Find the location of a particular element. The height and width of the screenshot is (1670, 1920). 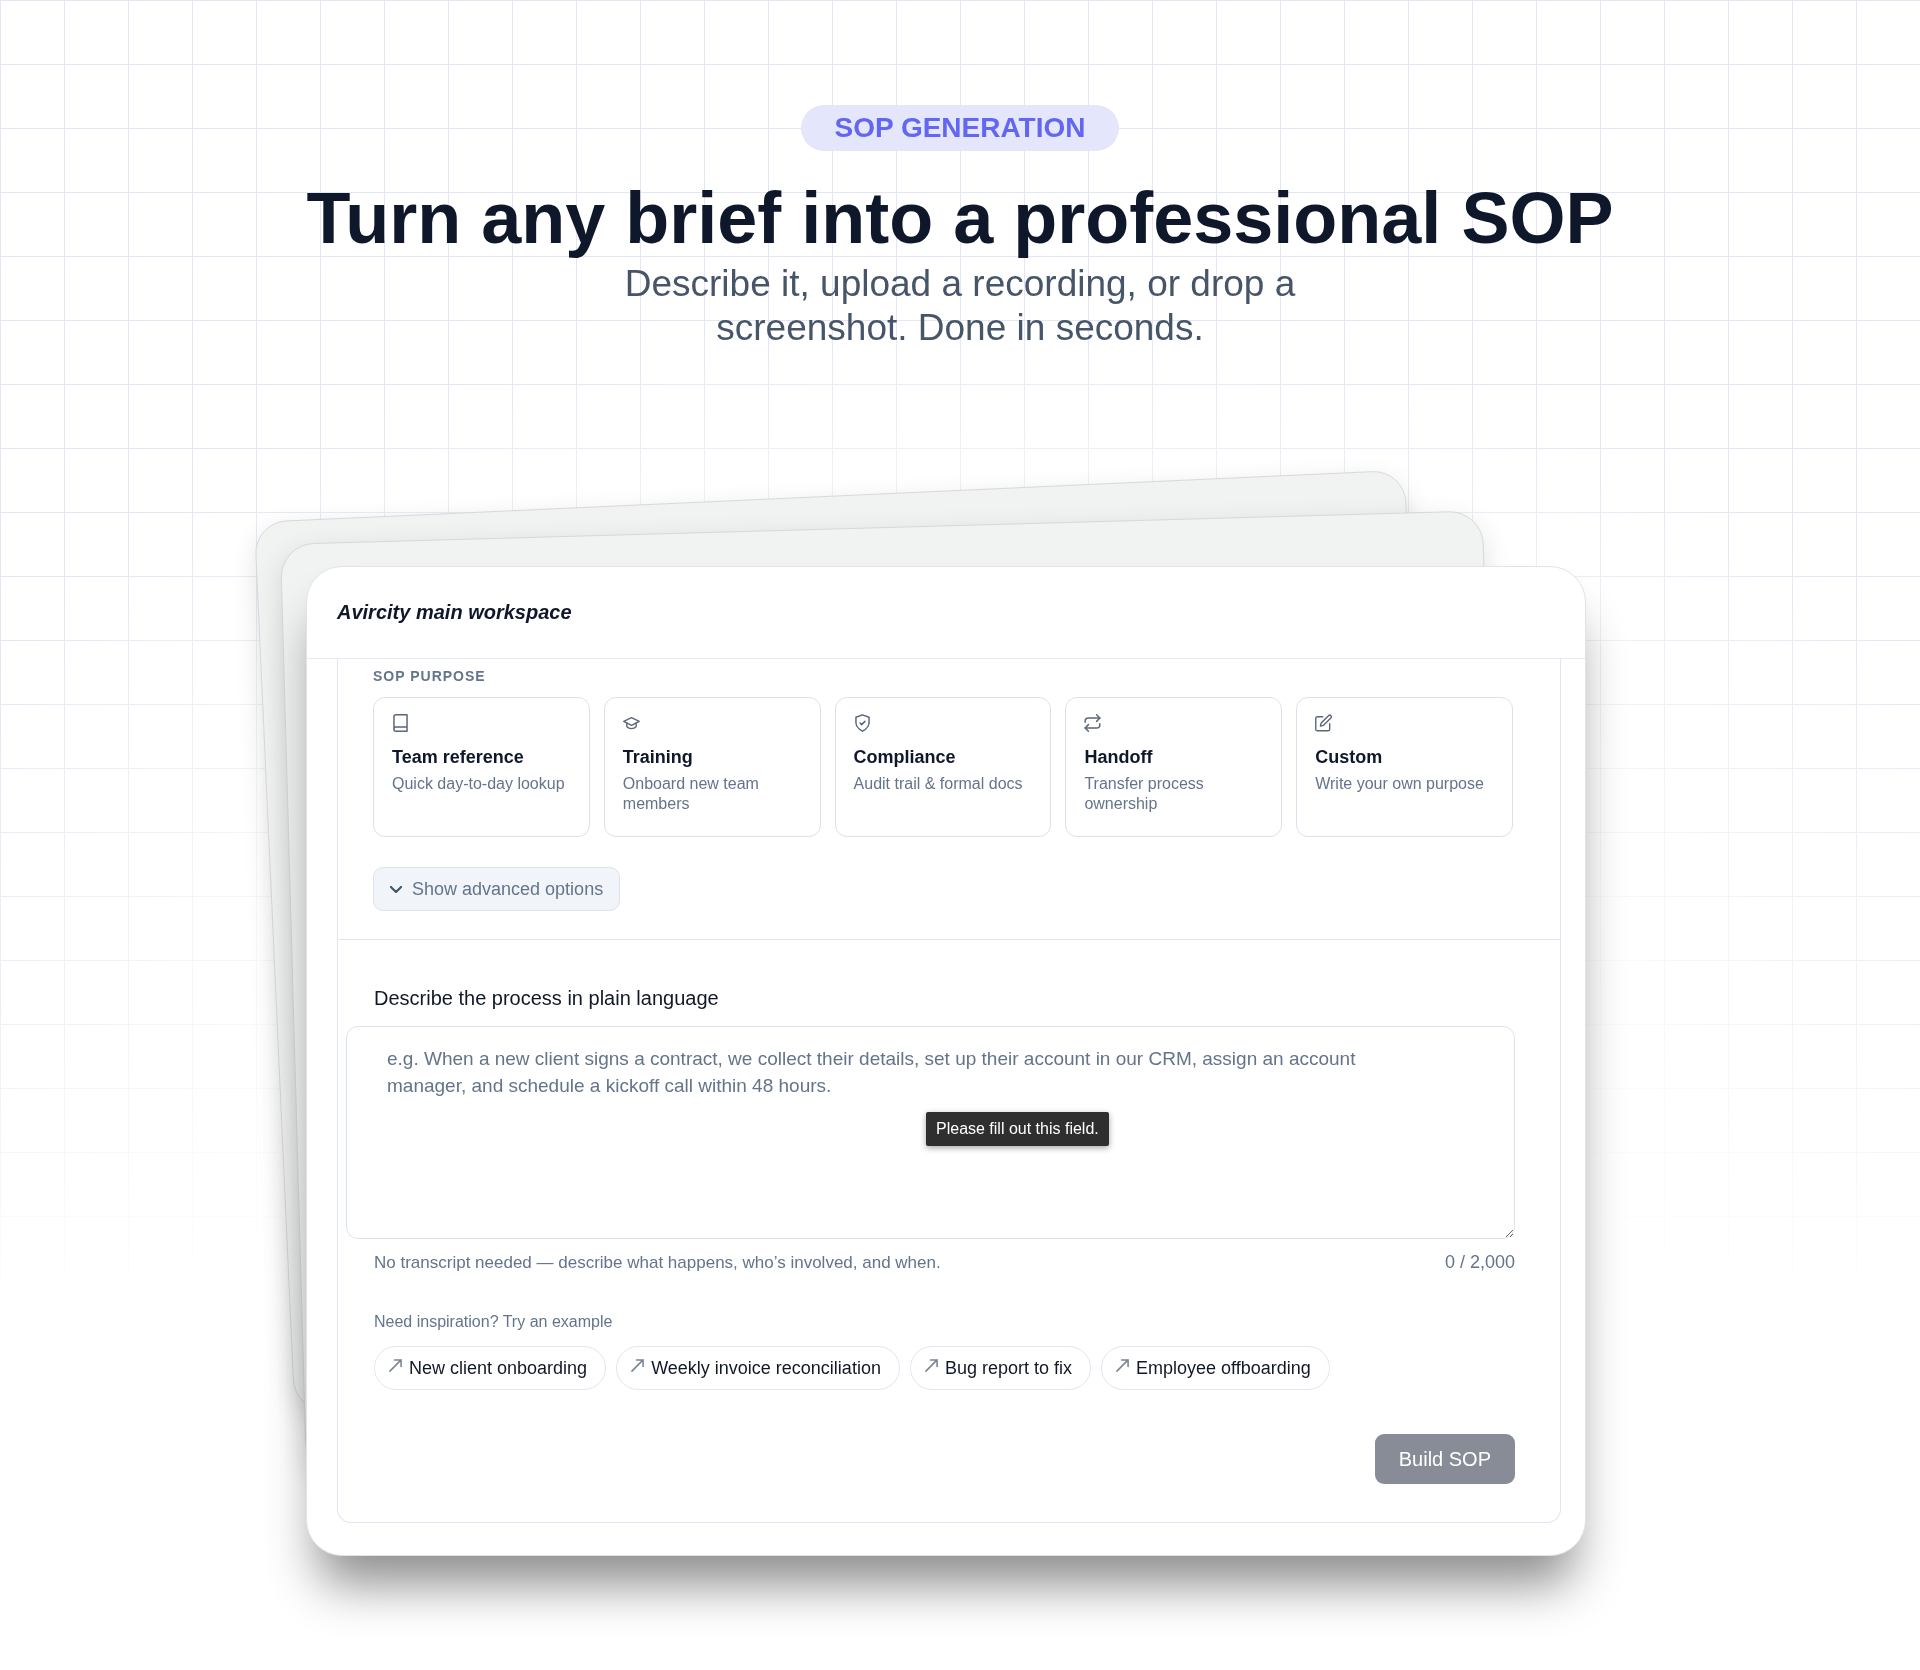

example-chip: Weekly invoice reconciliation is located at coordinates (758, 1368).